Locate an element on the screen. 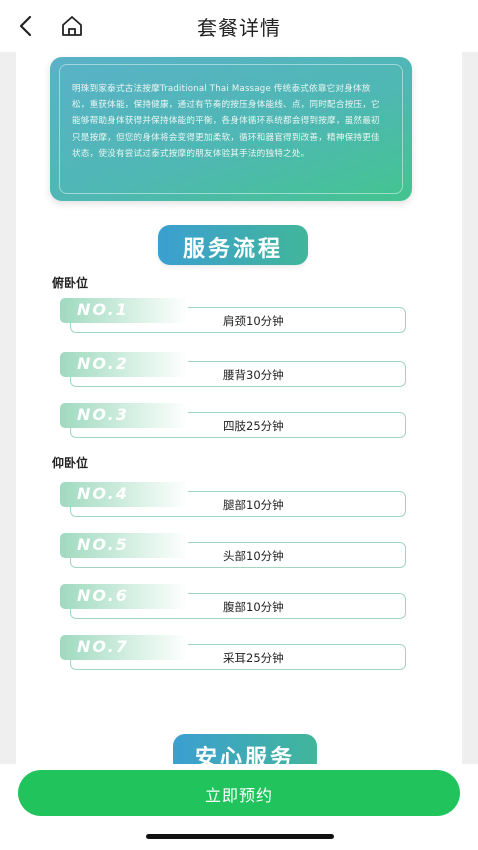 The height and width of the screenshot is (850, 478). step-number-tag: NO.2 is located at coordinates (124, 364).